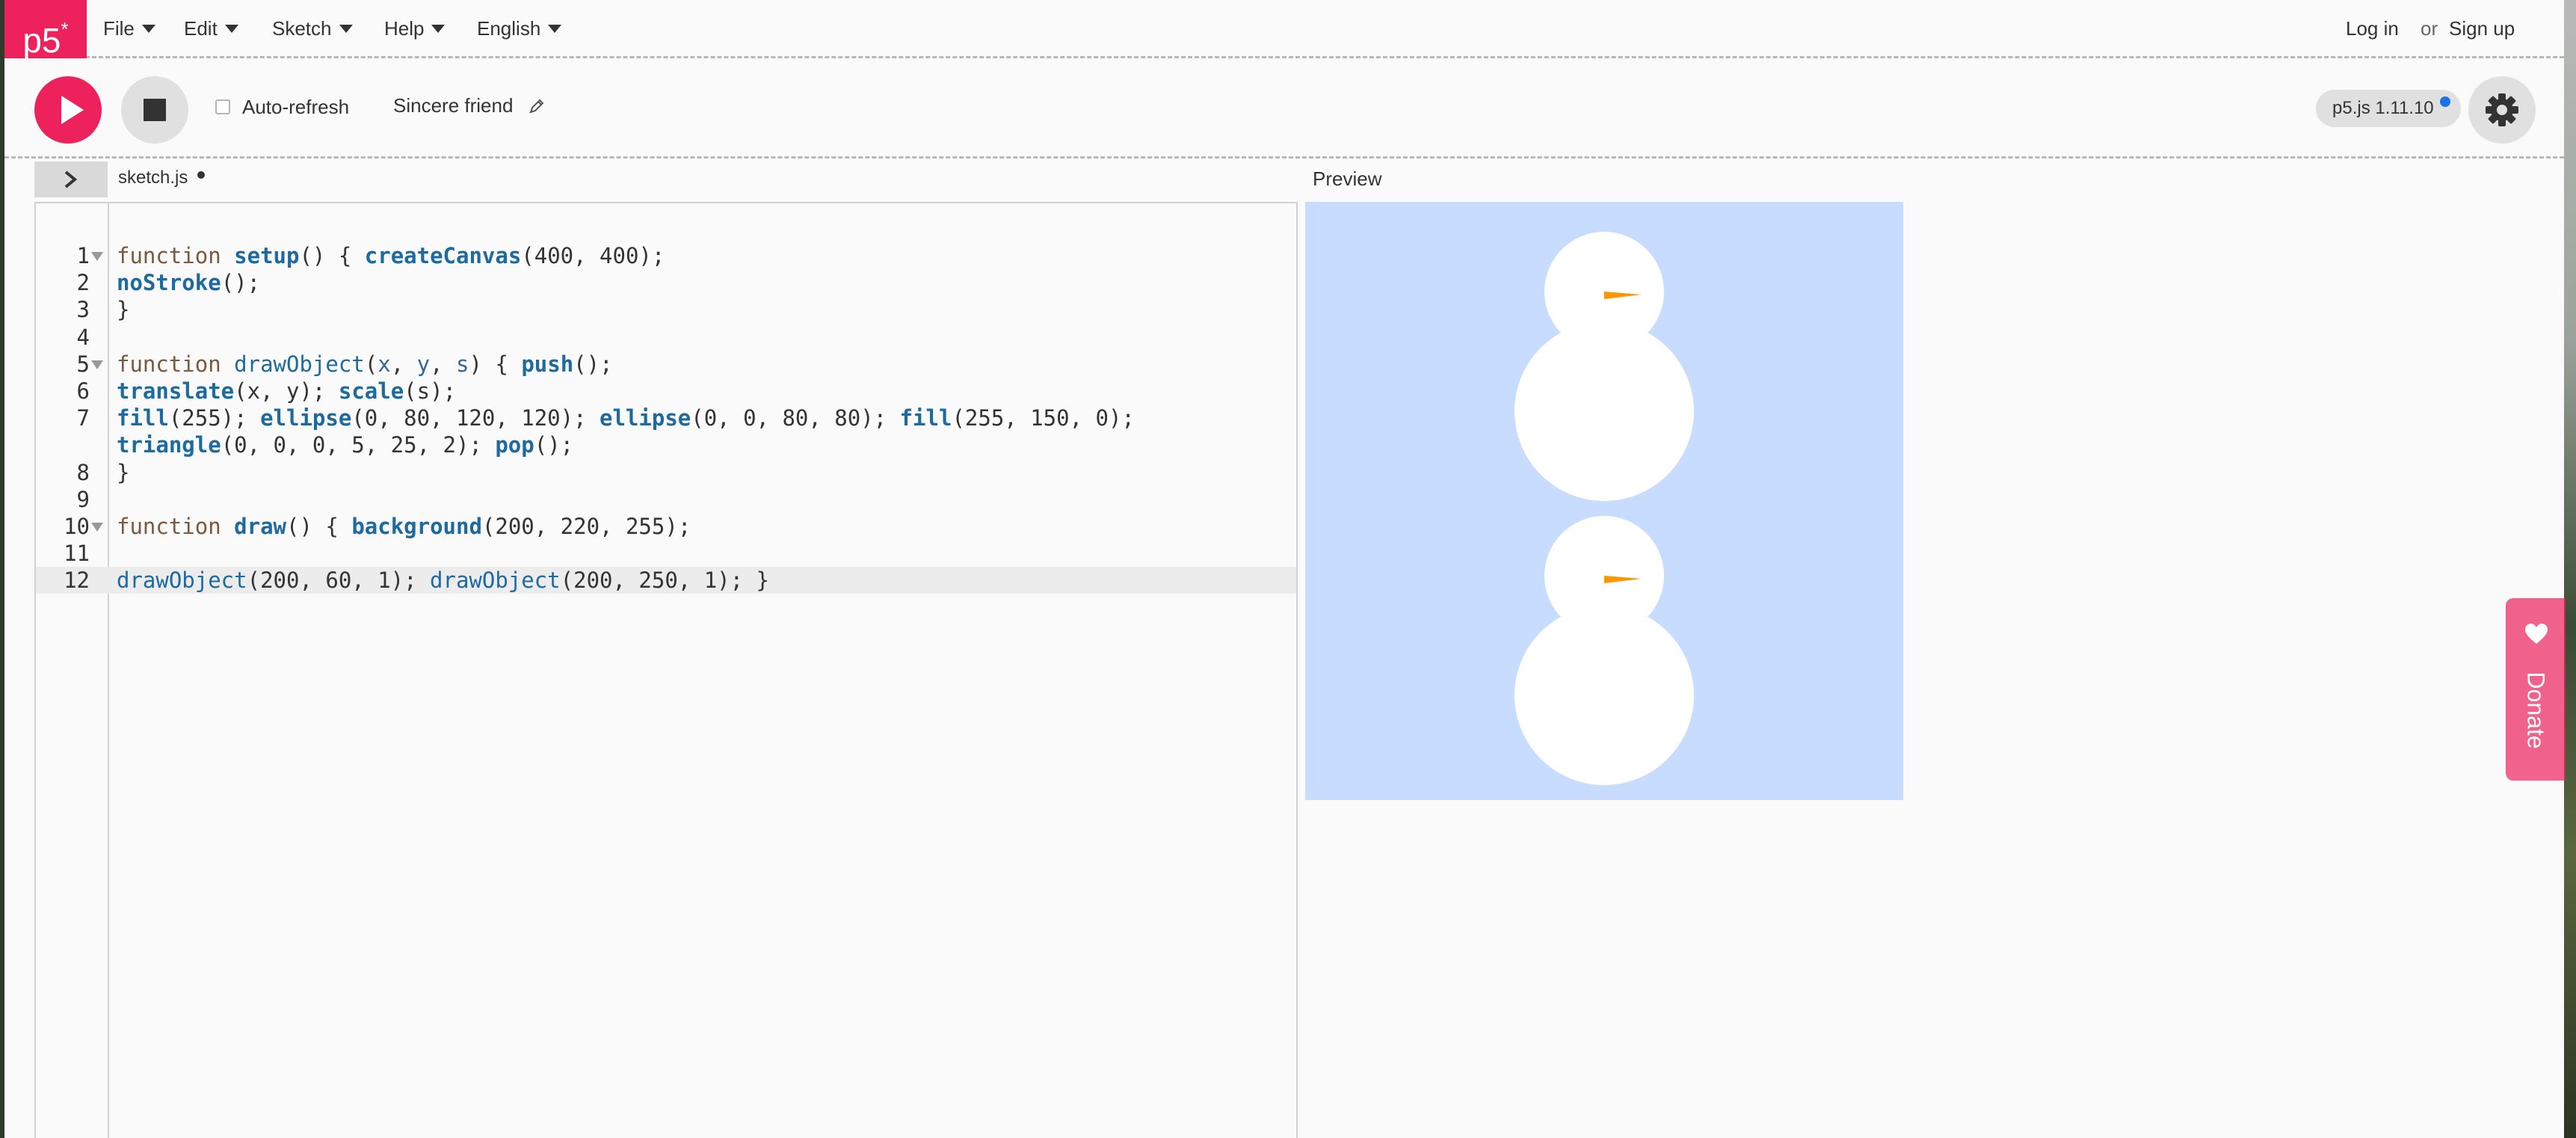 This screenshot has height=1138, width=2576. Describe the element at coordinates (201, 175) in the screenshot. I see `unsaved-indicator` at that location.